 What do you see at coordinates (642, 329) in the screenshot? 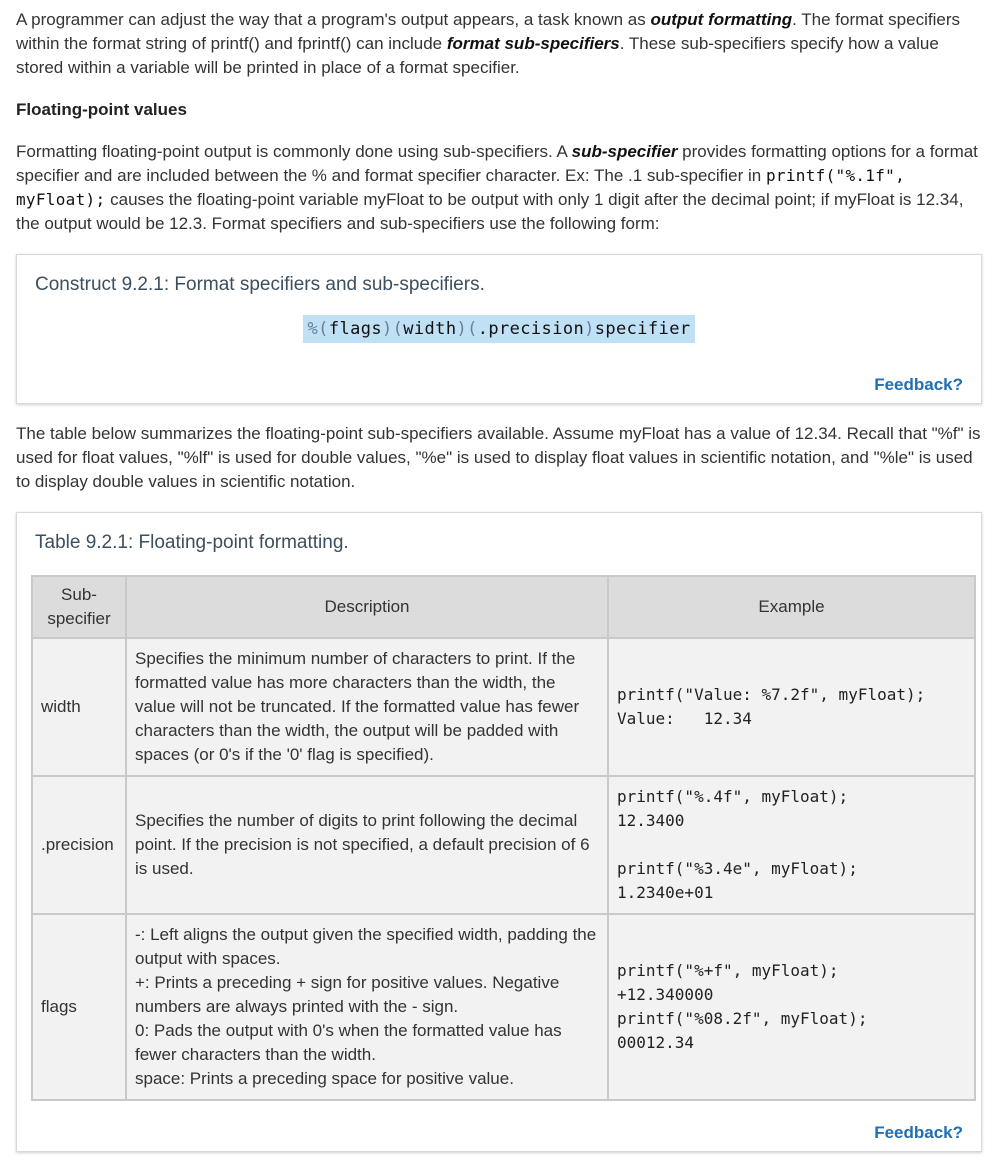
I see `syntax-specifier: specifier` at bounding box center [642, 329].